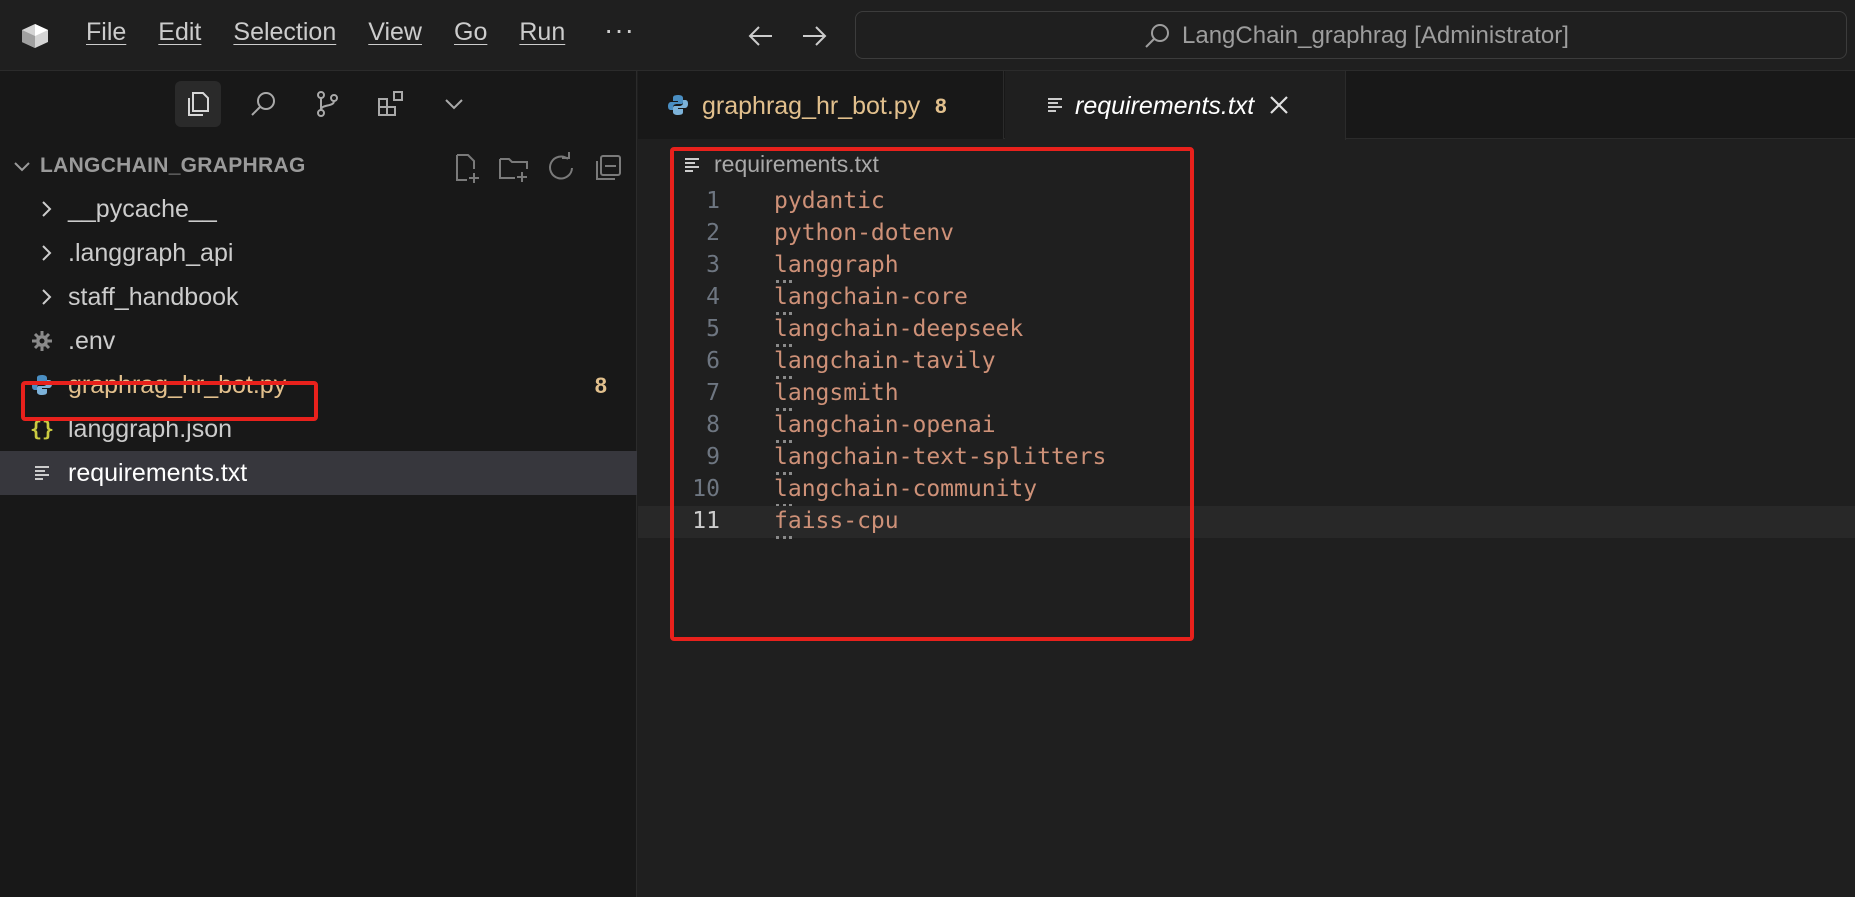 The image size is (1855, 897). What do you see at coordinates (142, 209) in the screenshot?
I see `tree-item-label: __pycache__` at bounding box center [142, 209].